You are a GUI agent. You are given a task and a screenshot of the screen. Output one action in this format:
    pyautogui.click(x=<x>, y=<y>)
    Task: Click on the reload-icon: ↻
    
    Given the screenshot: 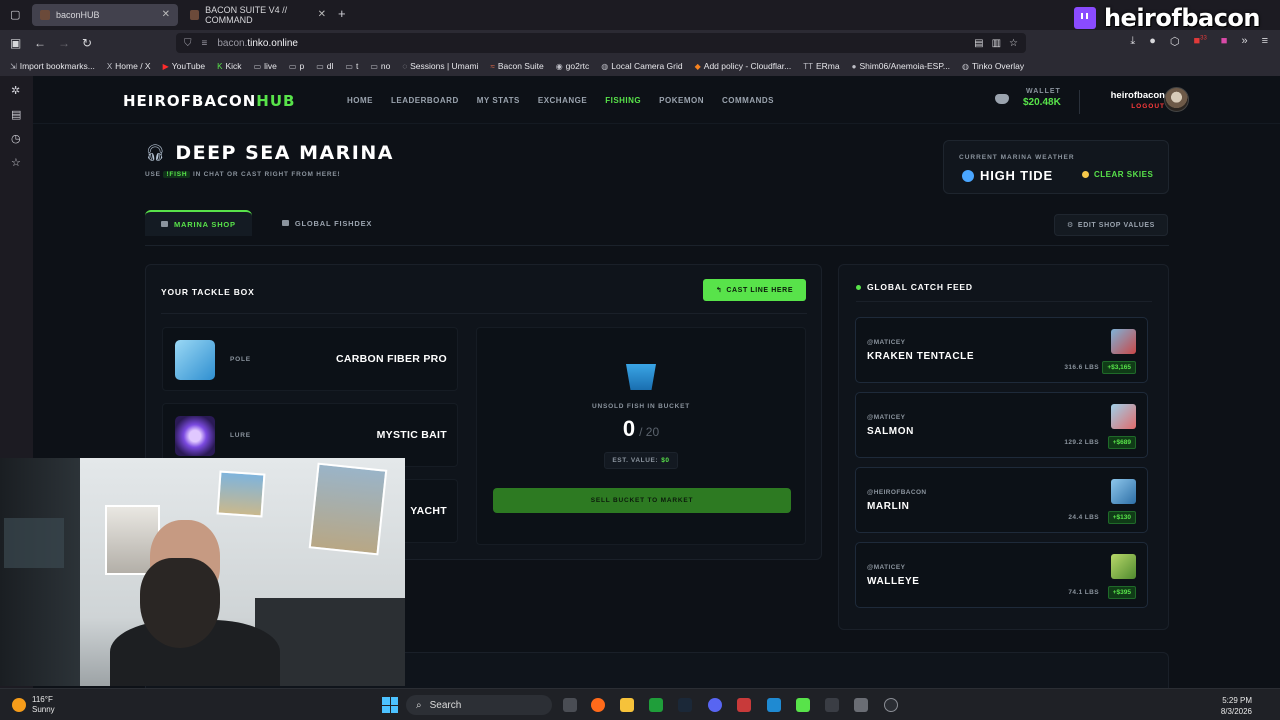 What is the action you would take?
    pyautogui.click(x=87, y=43)
    